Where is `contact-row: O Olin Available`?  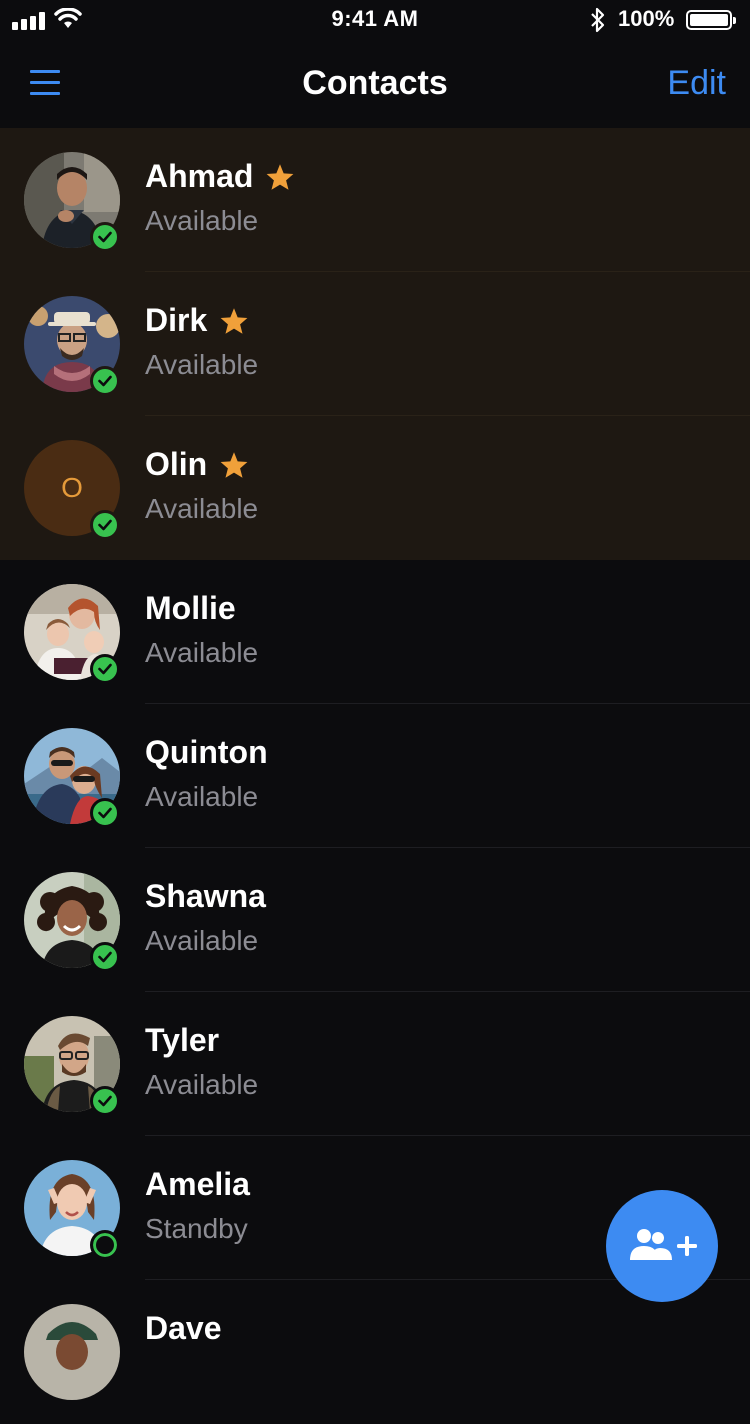
contact-row: O Olin Available is located at coordinates (375, 488).